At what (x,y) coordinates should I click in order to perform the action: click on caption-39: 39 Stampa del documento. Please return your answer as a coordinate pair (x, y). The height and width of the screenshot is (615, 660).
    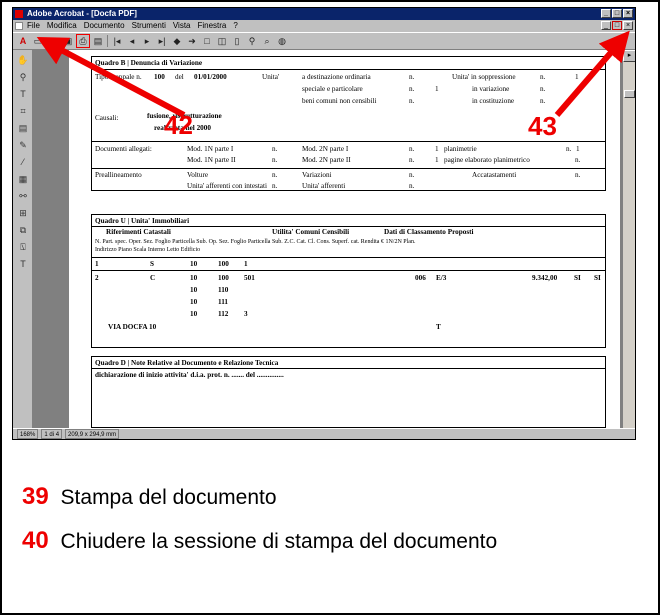
    Looking at the image, I should click on (149, 497).